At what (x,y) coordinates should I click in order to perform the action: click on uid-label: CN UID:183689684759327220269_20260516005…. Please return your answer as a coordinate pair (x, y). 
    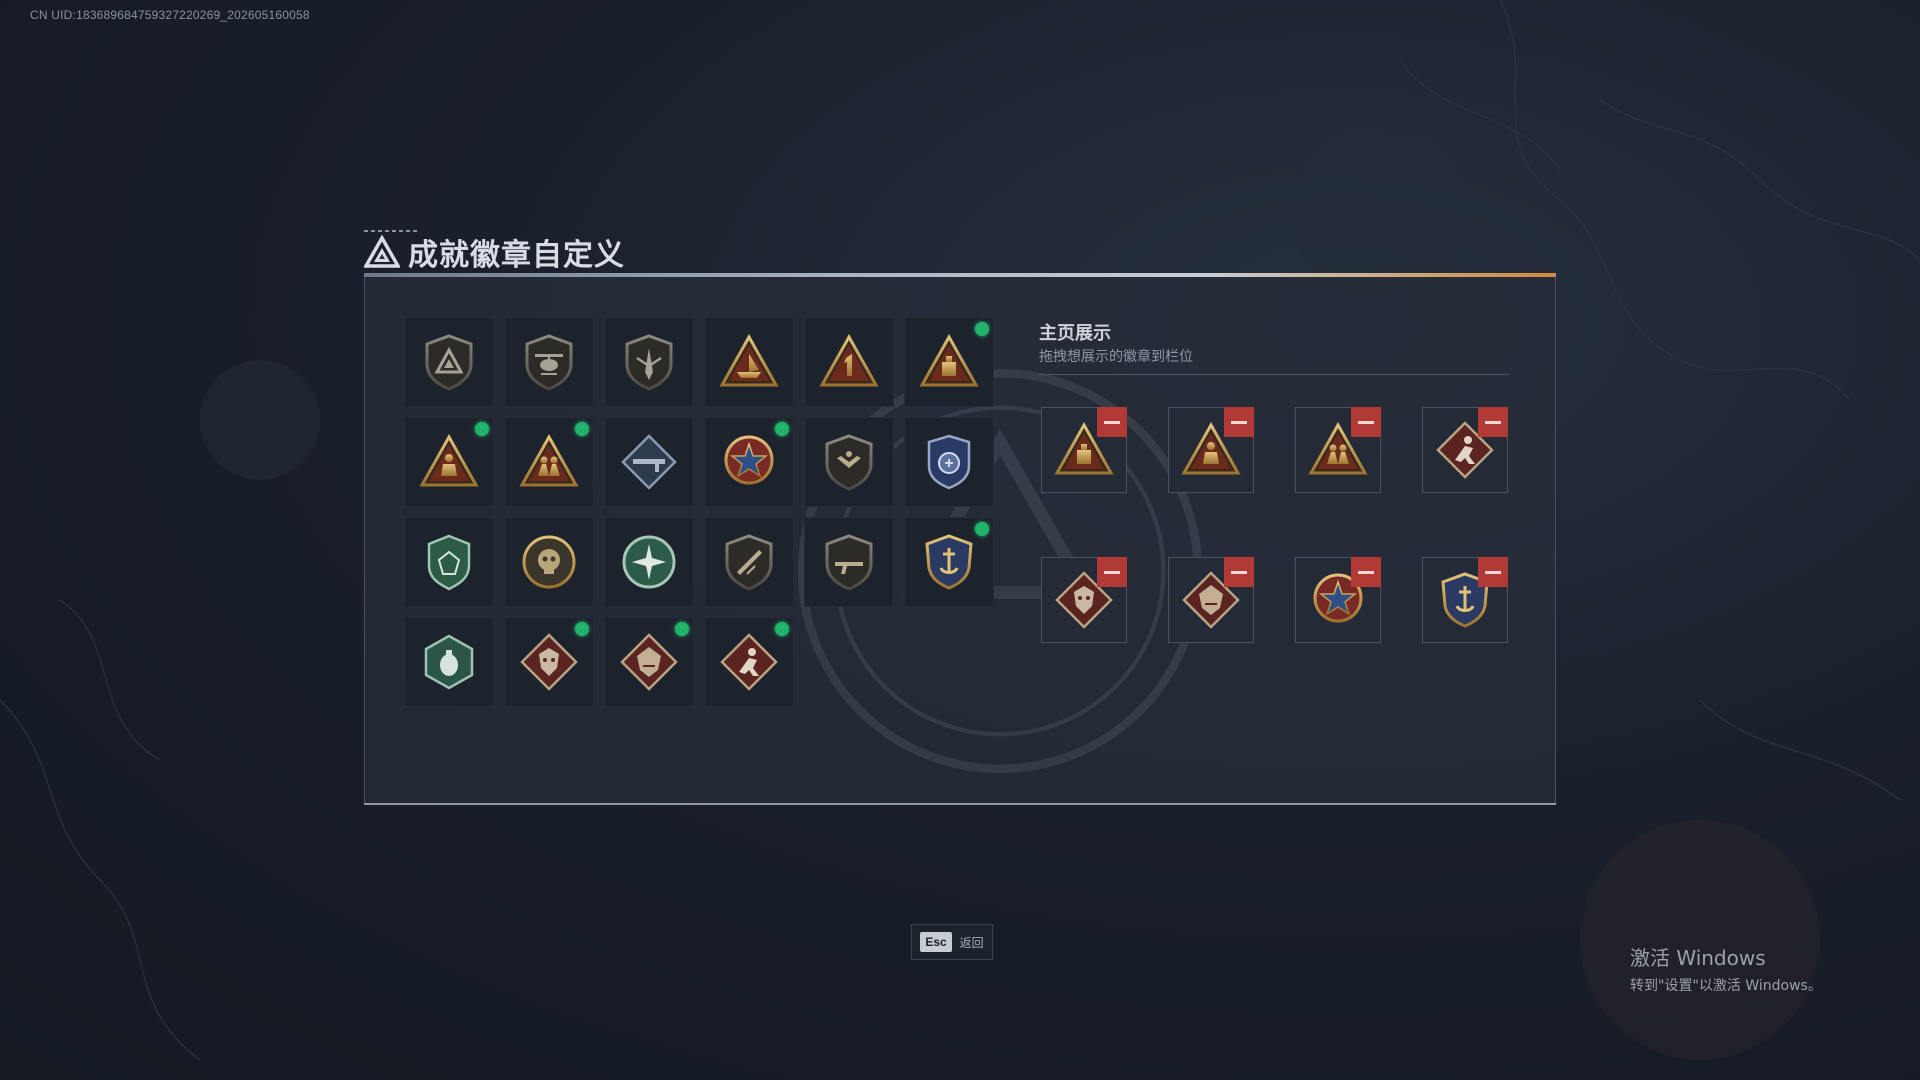
    Looking at the image, I should click on (170, 15).